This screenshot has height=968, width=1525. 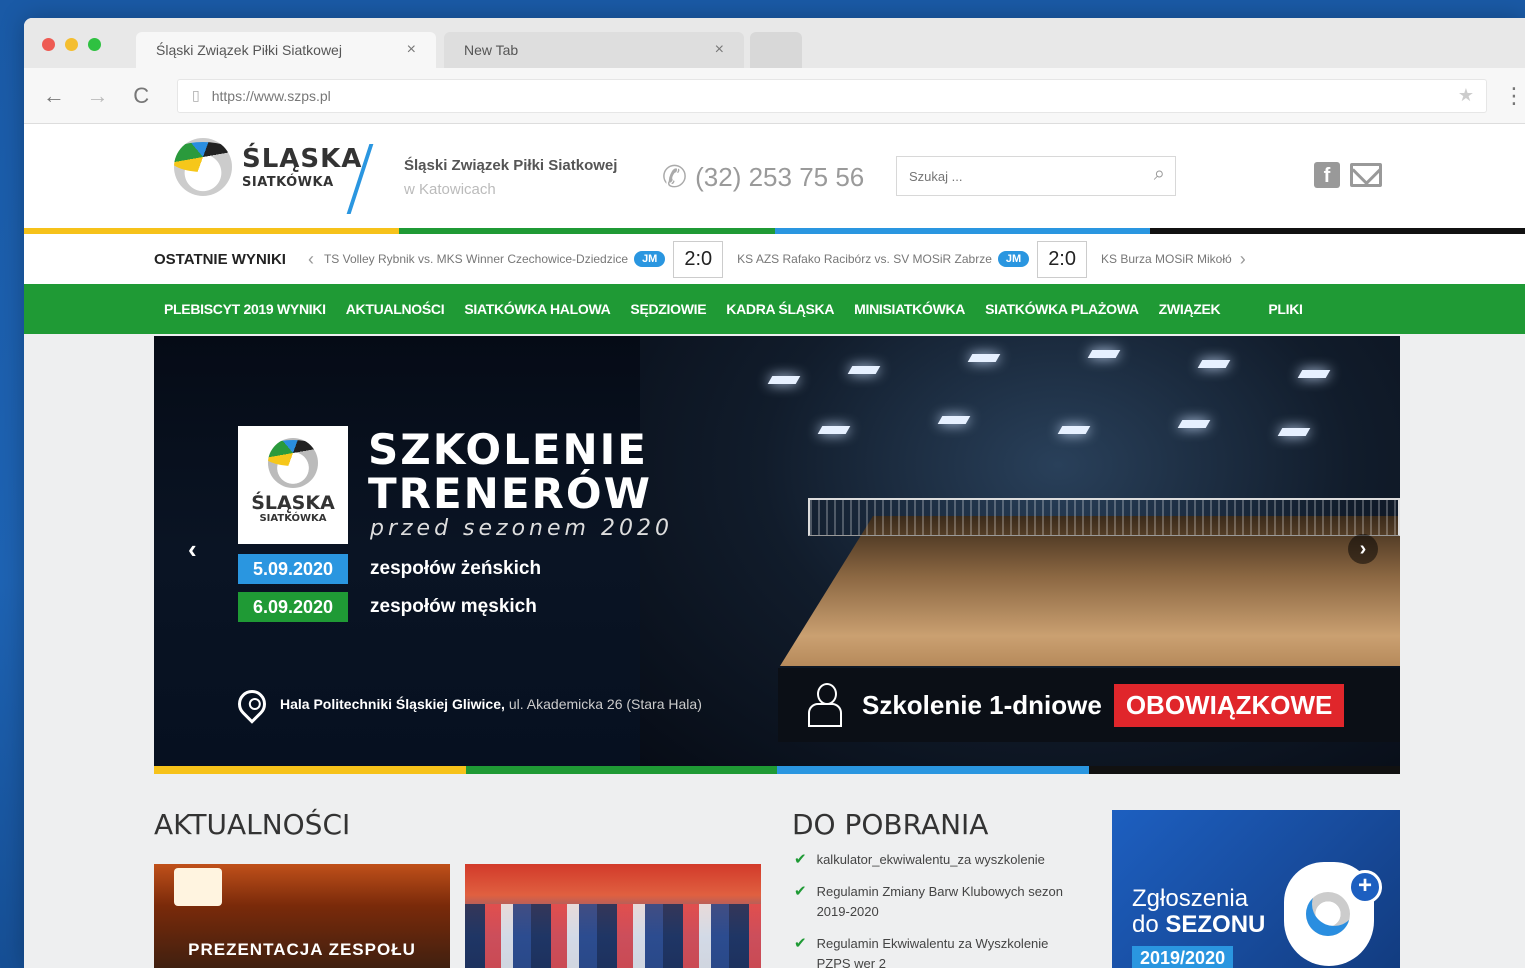 What do you see at coordinates (1166, 259) in the screenshot?
I see `match-teams: KS Burza MOSiR Mikołó` at bounding box center [1166, 259].